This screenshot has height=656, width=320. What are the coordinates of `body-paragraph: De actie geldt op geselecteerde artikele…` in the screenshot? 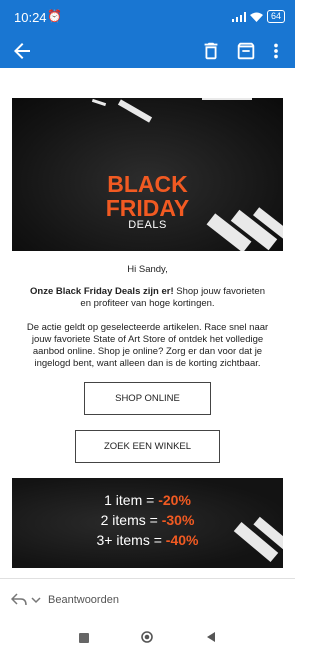 It's located at (147, 345).